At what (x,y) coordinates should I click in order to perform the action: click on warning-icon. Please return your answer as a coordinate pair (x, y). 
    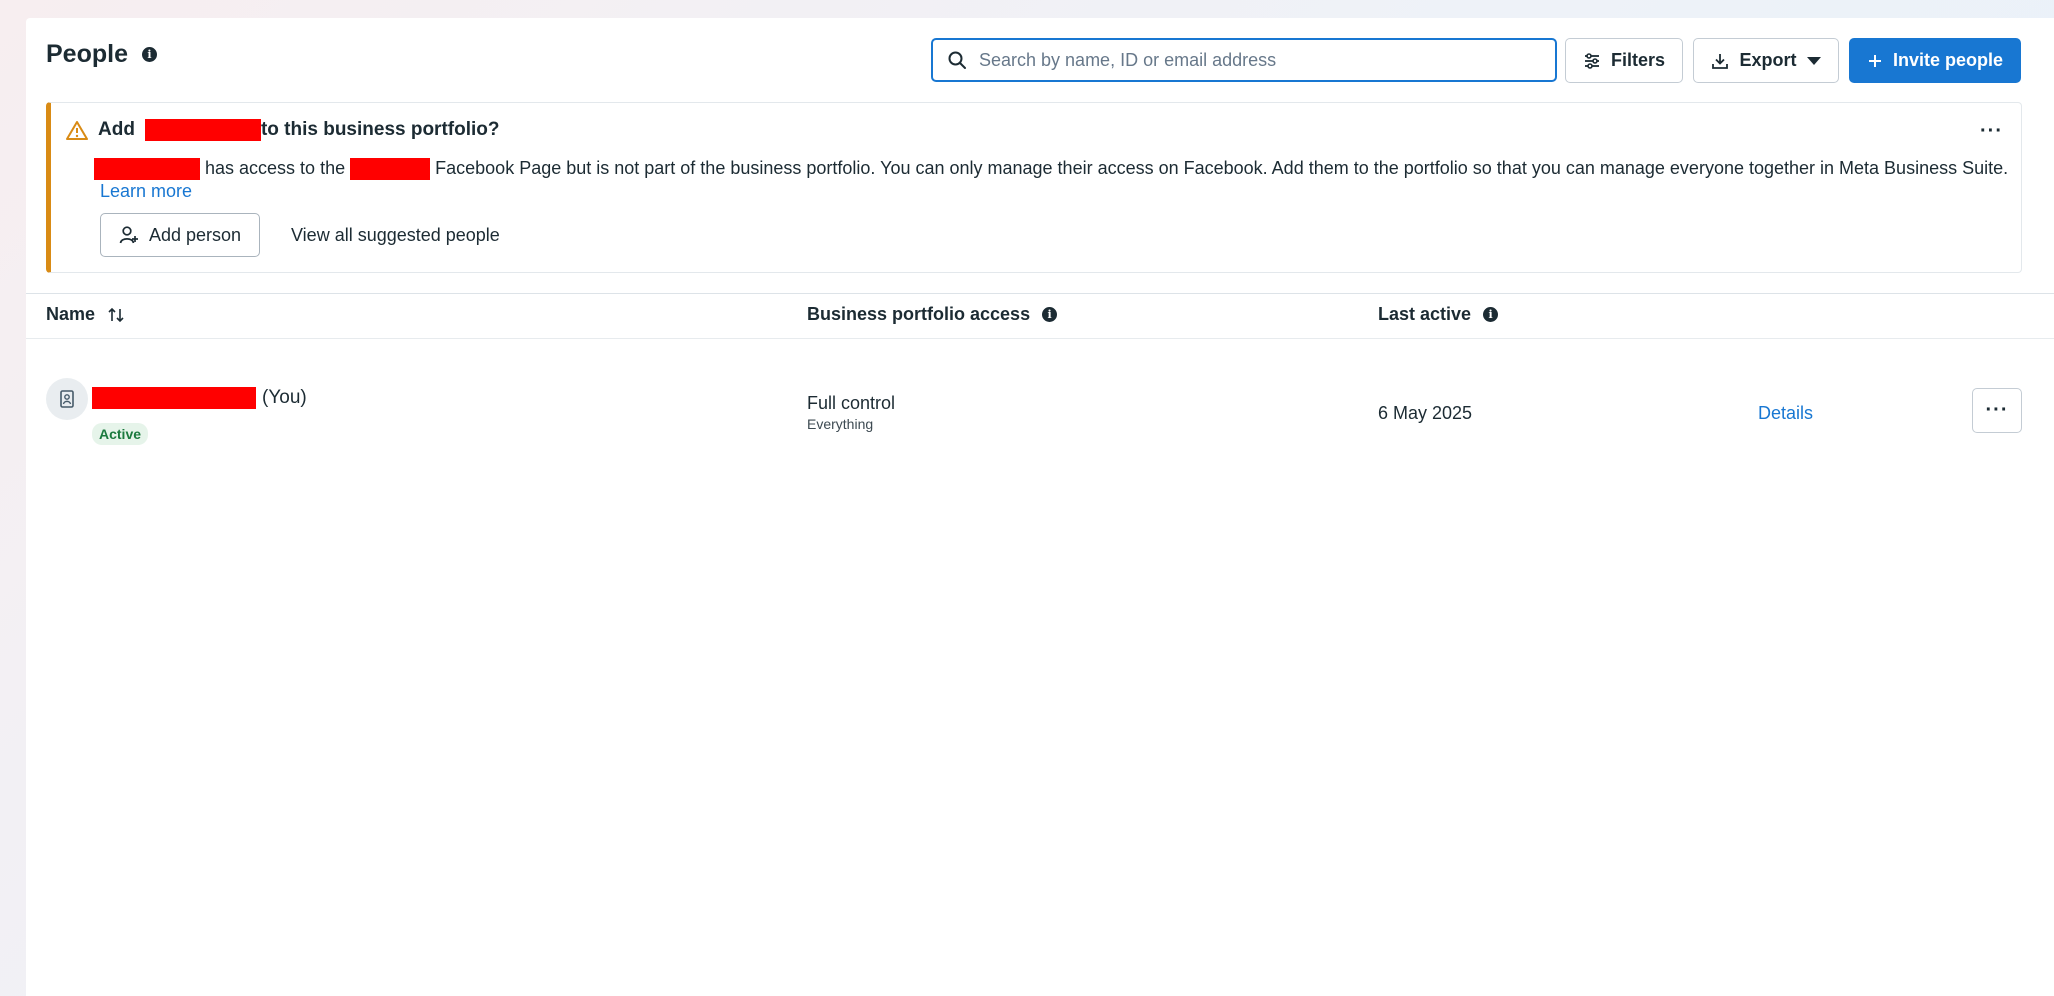
    Looking at the image, I should click on (77, 130).